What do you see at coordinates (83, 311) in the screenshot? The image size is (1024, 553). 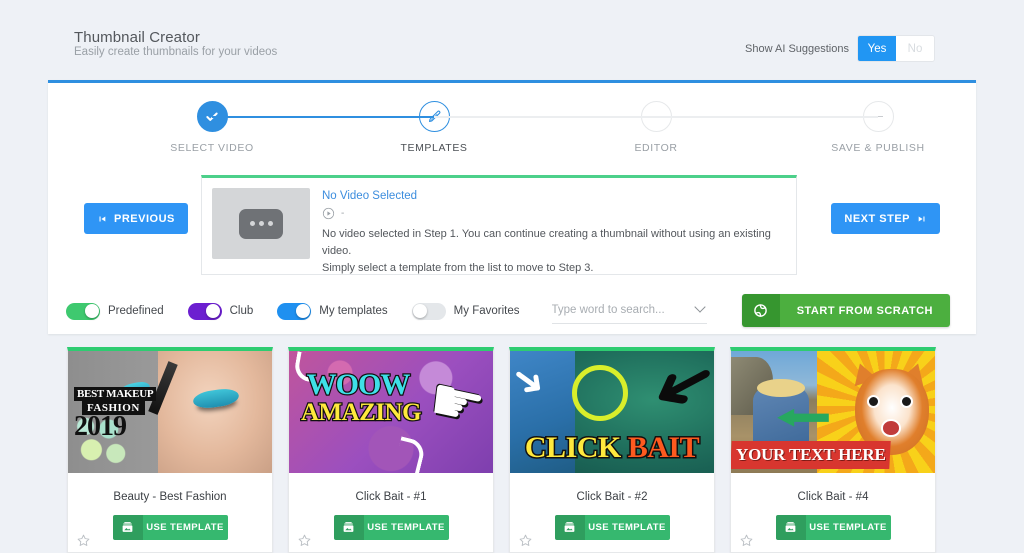 I see `toggle-predefined` at bounding box center [83, 311].